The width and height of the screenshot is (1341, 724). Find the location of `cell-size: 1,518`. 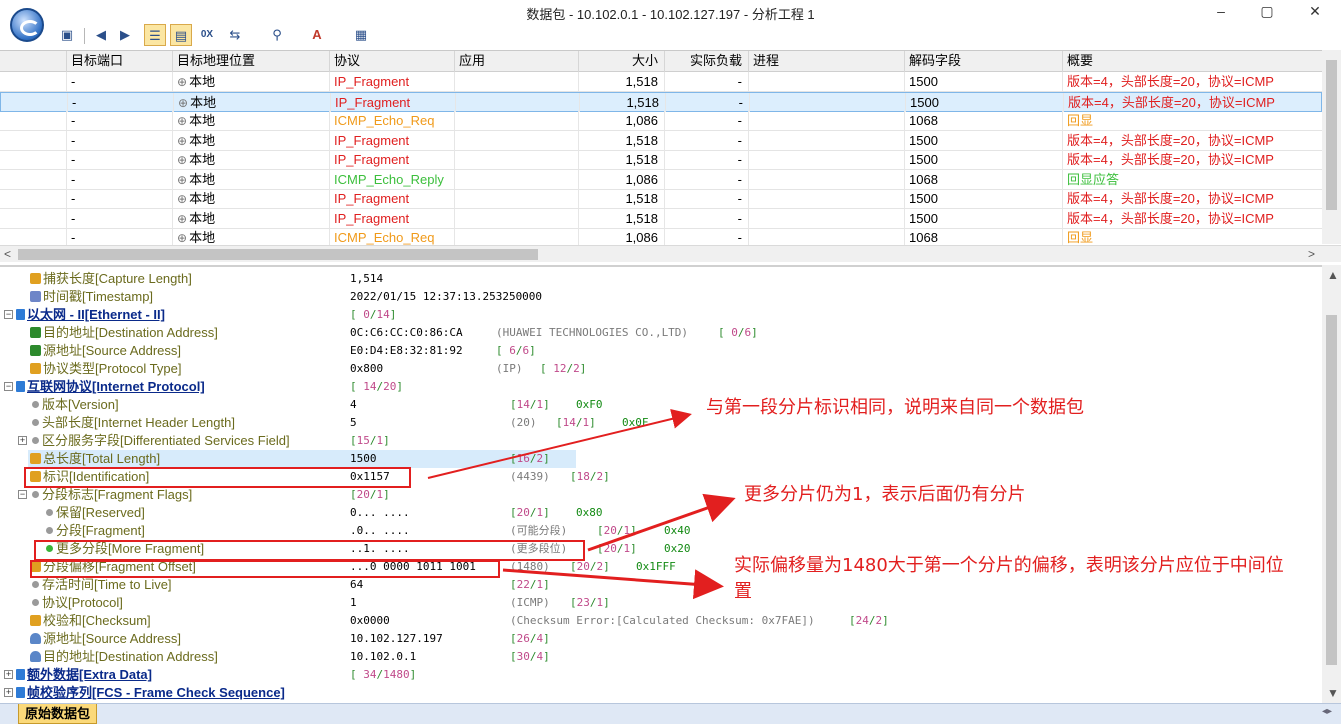

cell-size: 1,518 is located at coordinates (621, 198).